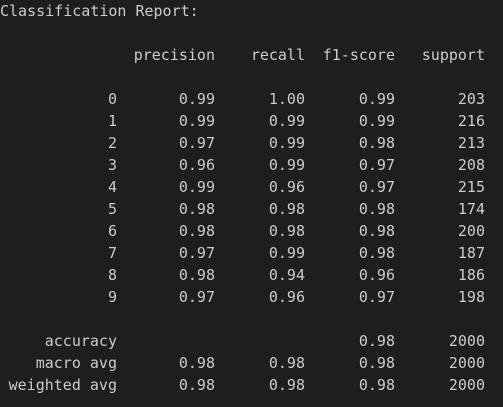 Image resolution: width=503 pixels, height=407 pixels. What do you see at coordinates (471, 143) in the screenshot?
I see `support-value: 213` at bounding box center [471, 143].